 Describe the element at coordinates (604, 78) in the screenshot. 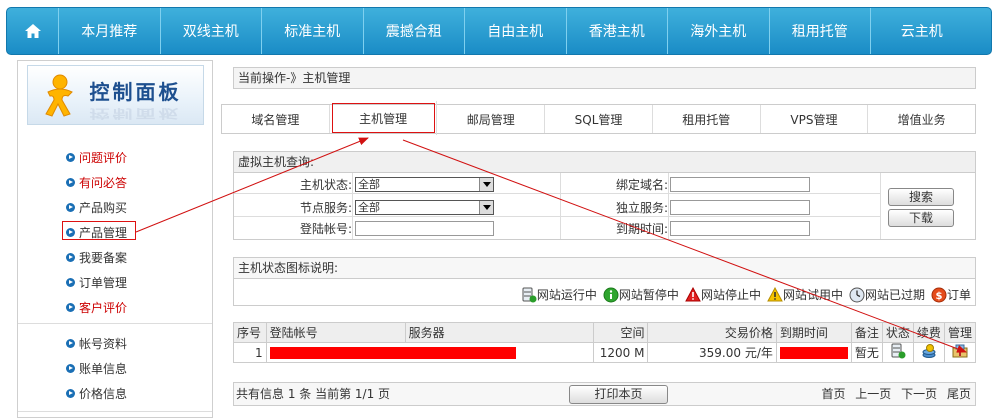

I see `breadcrumb: 当前操作-》主机管理` at that location.